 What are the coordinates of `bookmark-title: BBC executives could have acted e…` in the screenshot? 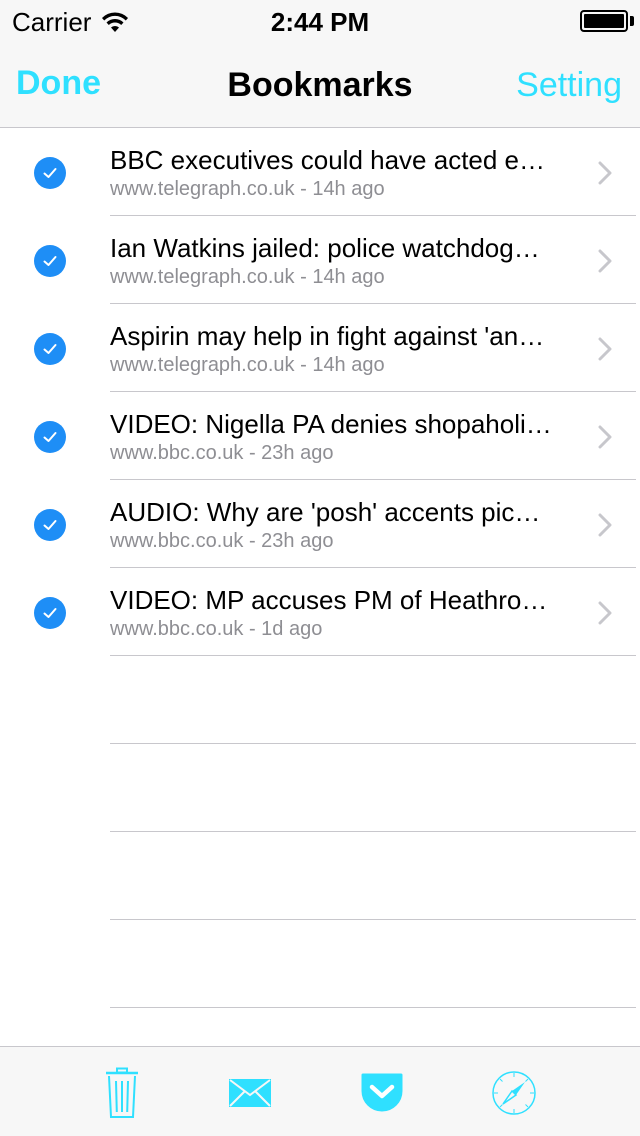 It's located at (328, 160).